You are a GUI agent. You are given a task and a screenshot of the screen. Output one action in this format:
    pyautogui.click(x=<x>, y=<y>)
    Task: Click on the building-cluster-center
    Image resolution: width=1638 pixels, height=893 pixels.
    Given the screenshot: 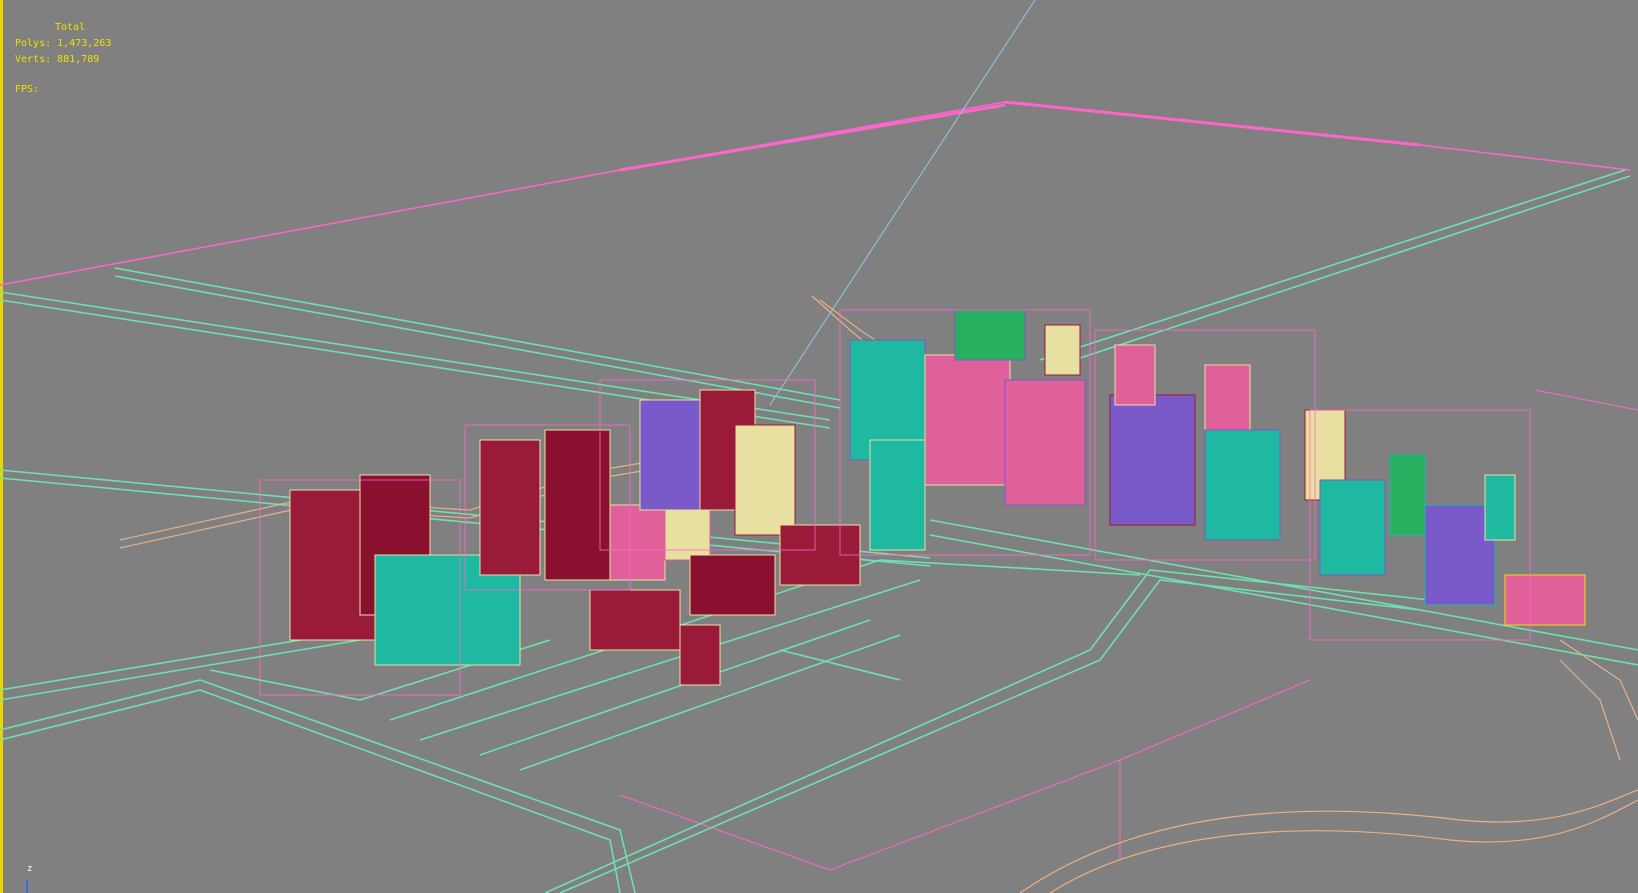 What is the action you would take?
    pyautogui.click(x=967, y=430)
    